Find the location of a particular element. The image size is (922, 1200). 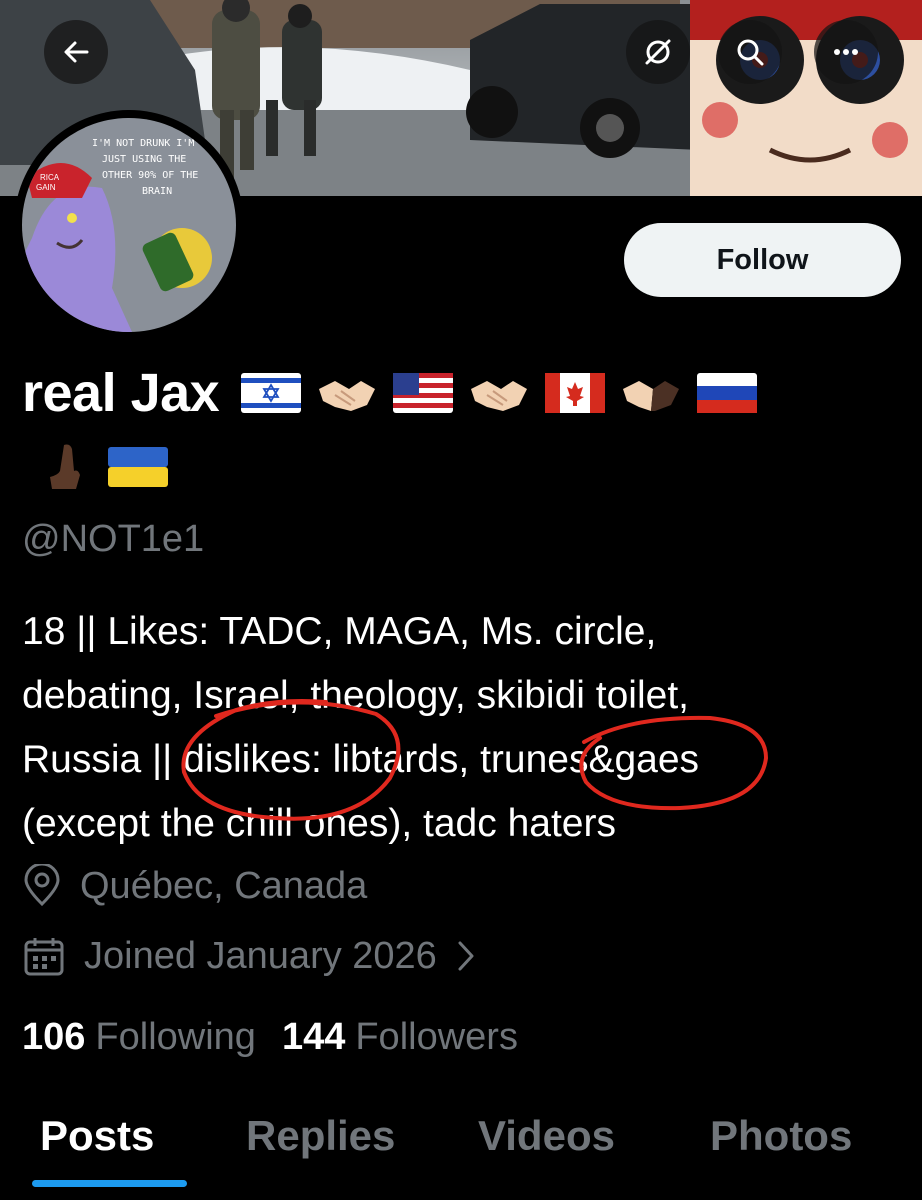

display-name-row: real Jax is located at coordinates (462, 393).